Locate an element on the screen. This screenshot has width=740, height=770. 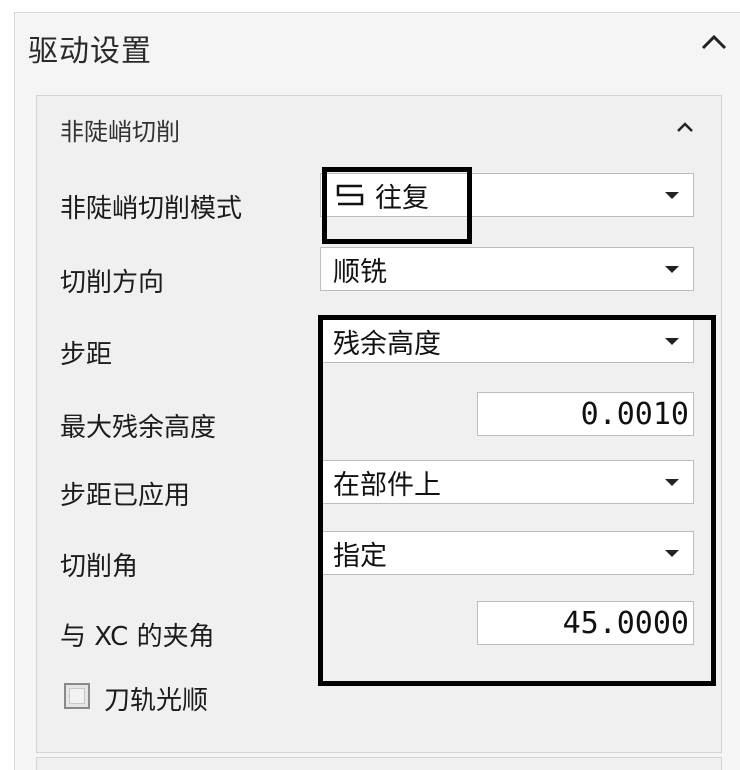
mode-dropdown: 往复 is located at coordinates (507, 195).